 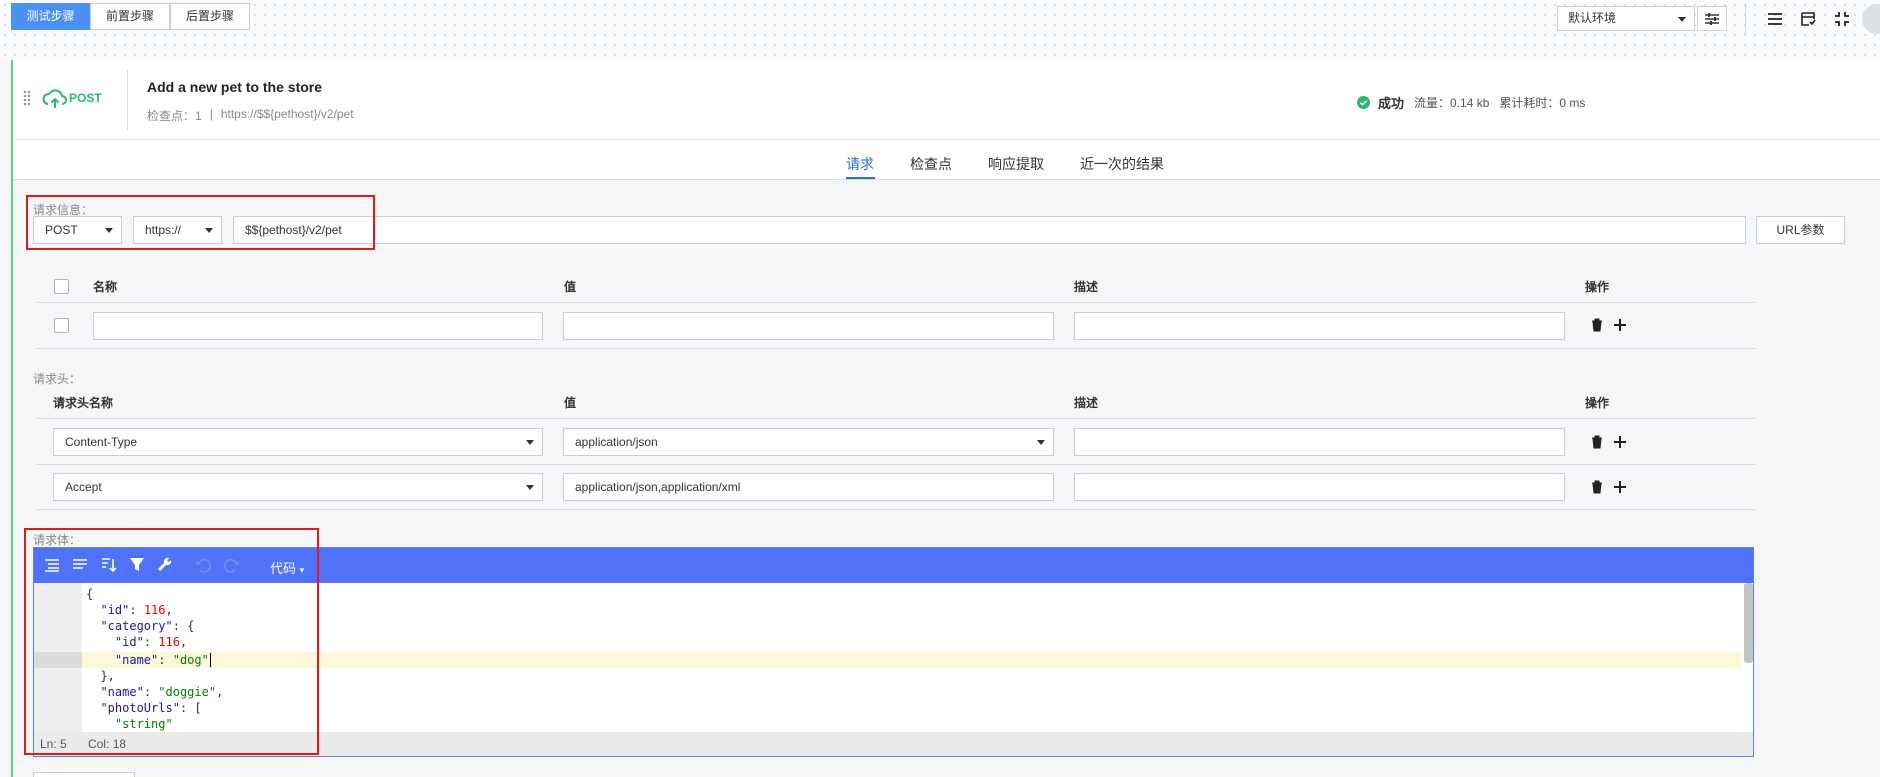 I want to click on method-logo-text: POST, so click(x=85, y=98).